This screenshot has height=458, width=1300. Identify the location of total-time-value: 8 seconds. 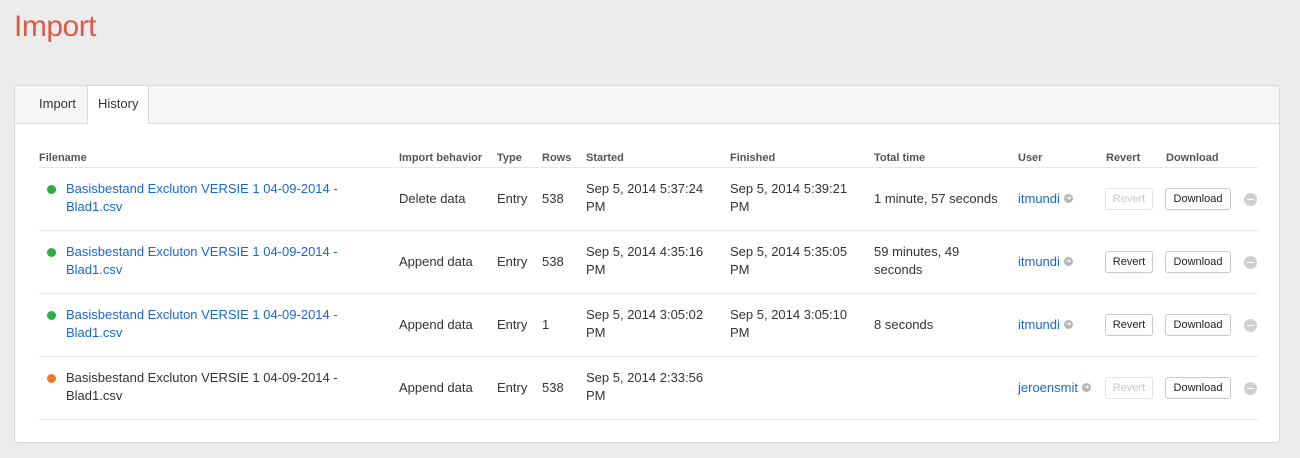
(903, 325).